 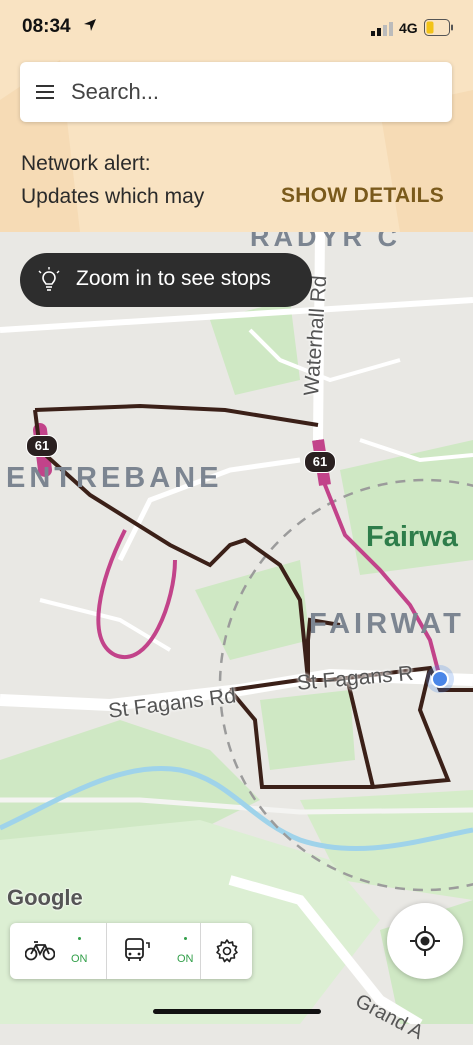 What do you see at coordinates (58, 951) in the screenshot?
I see `bike-toggle: ON` at bounding box center [58, 951].